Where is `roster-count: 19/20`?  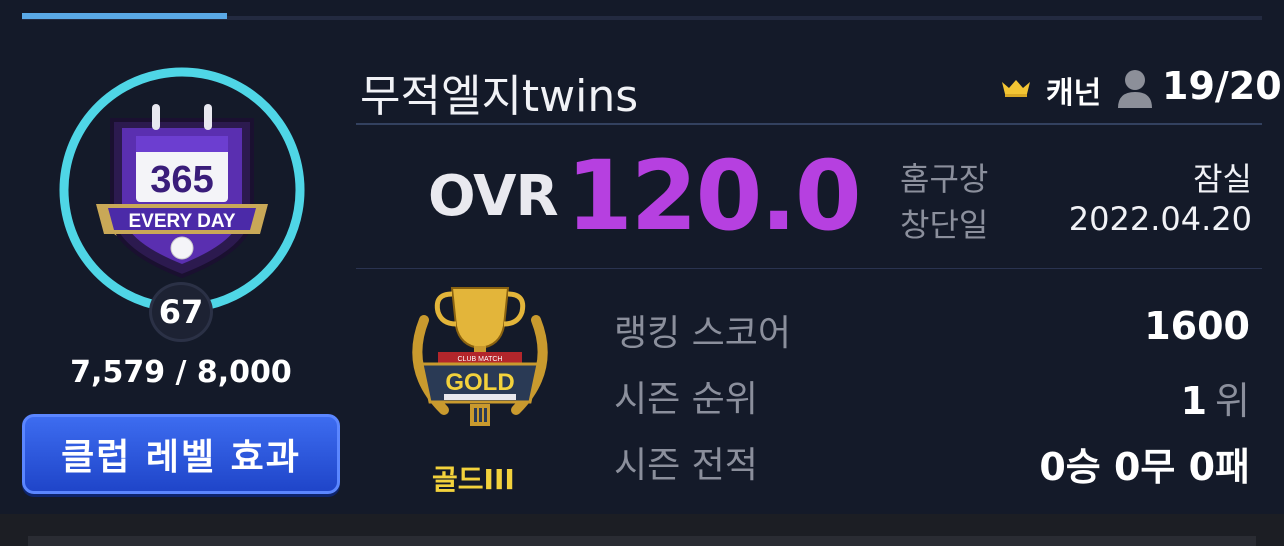 roster-count: 19/20 is located at coordinates (1222, 86).